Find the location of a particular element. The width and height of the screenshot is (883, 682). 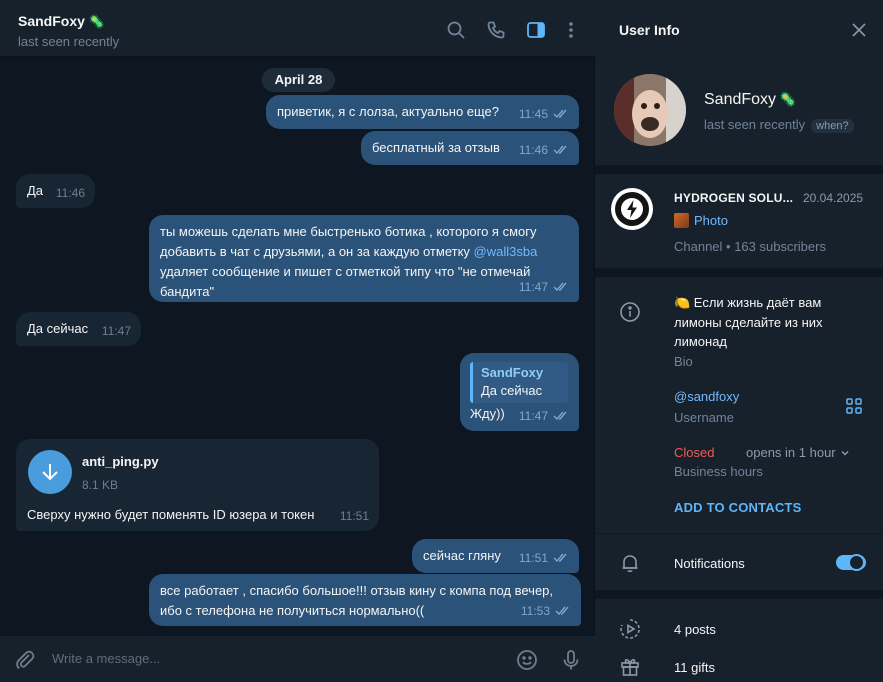

notifications-label: Notifications is located at coordinates (709, 563).